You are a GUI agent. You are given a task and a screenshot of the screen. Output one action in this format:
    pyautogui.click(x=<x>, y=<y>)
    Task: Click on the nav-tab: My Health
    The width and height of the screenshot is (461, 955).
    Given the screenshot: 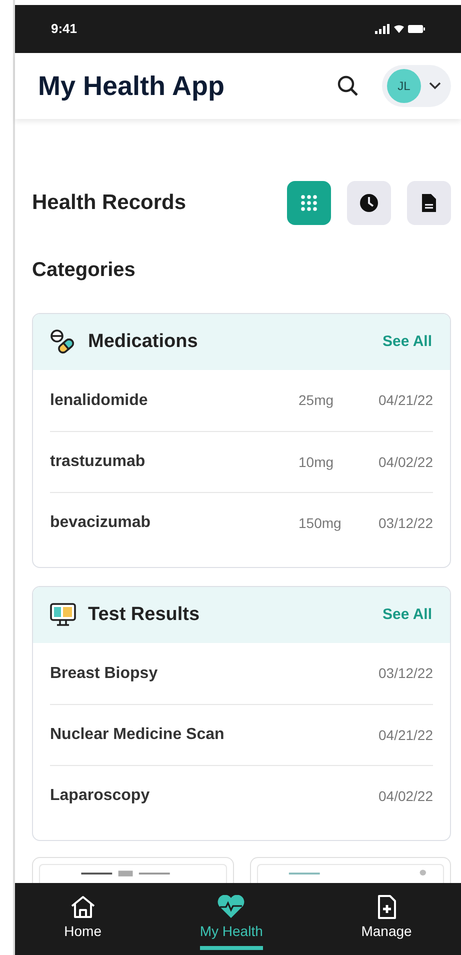 What is the action you would take?
    pyautogui.click(x=231, y=919)
    